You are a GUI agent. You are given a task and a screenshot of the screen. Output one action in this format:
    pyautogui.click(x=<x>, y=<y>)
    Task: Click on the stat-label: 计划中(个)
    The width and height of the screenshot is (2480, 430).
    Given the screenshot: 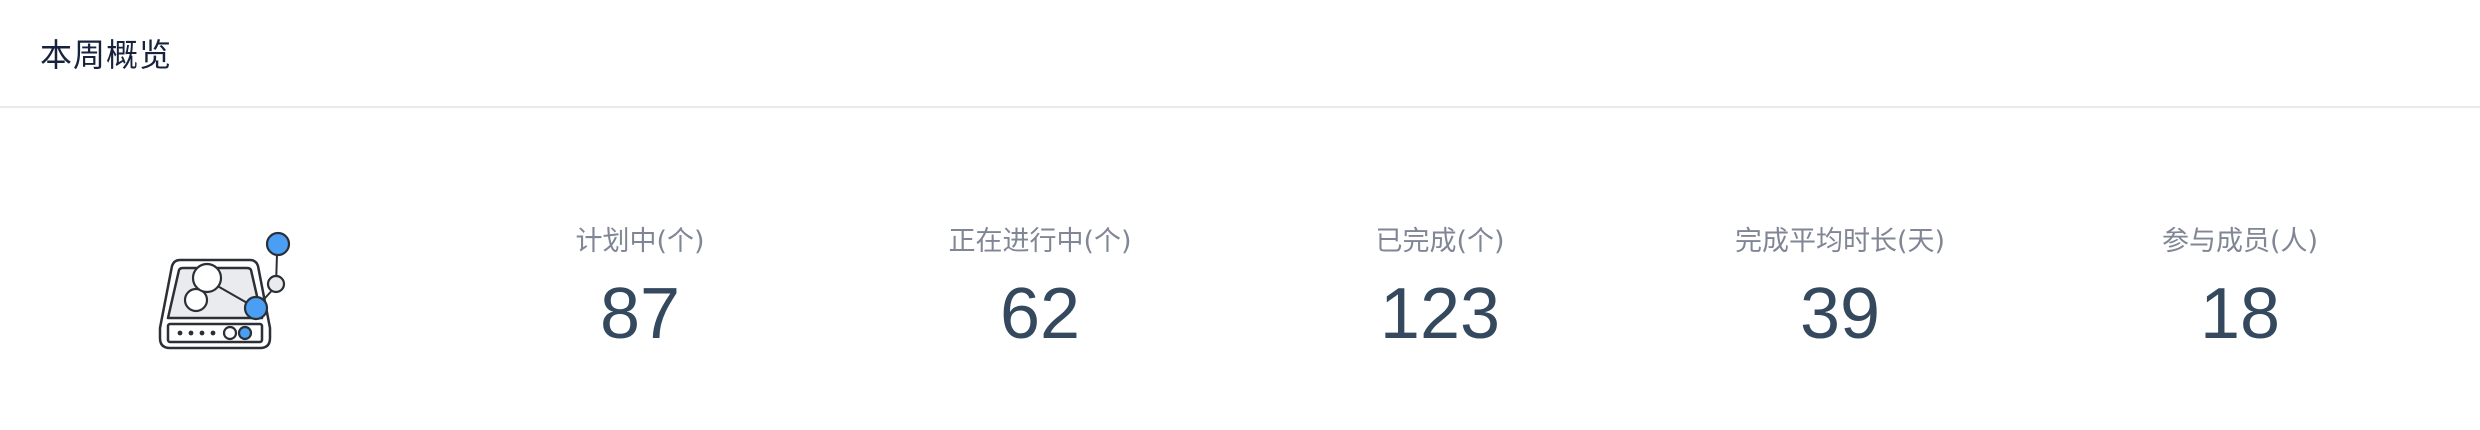 What is the action you would take?
    pyautogui.click(x=640, y=241)
    